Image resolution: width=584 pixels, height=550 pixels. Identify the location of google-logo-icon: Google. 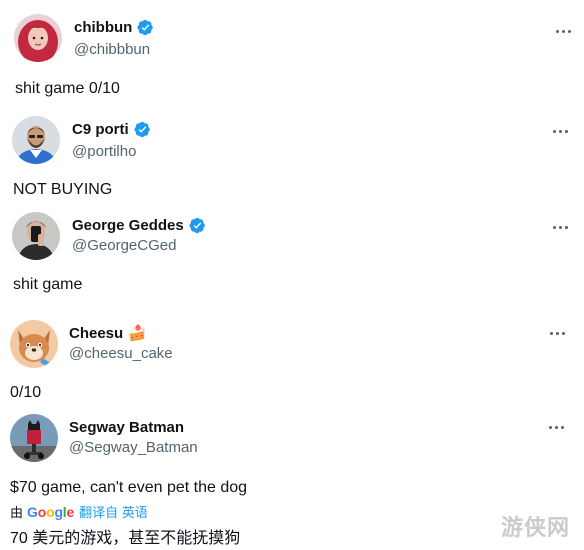
(51, 511).